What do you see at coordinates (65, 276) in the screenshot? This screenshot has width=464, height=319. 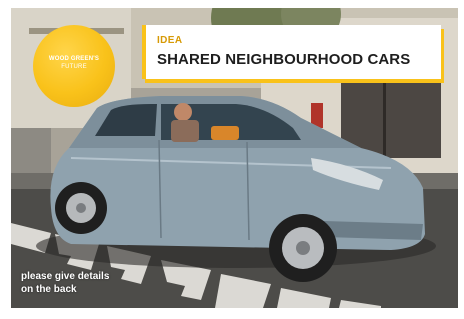 I see `footer-note-line-1: please give details` at bounding box center [65, 276].